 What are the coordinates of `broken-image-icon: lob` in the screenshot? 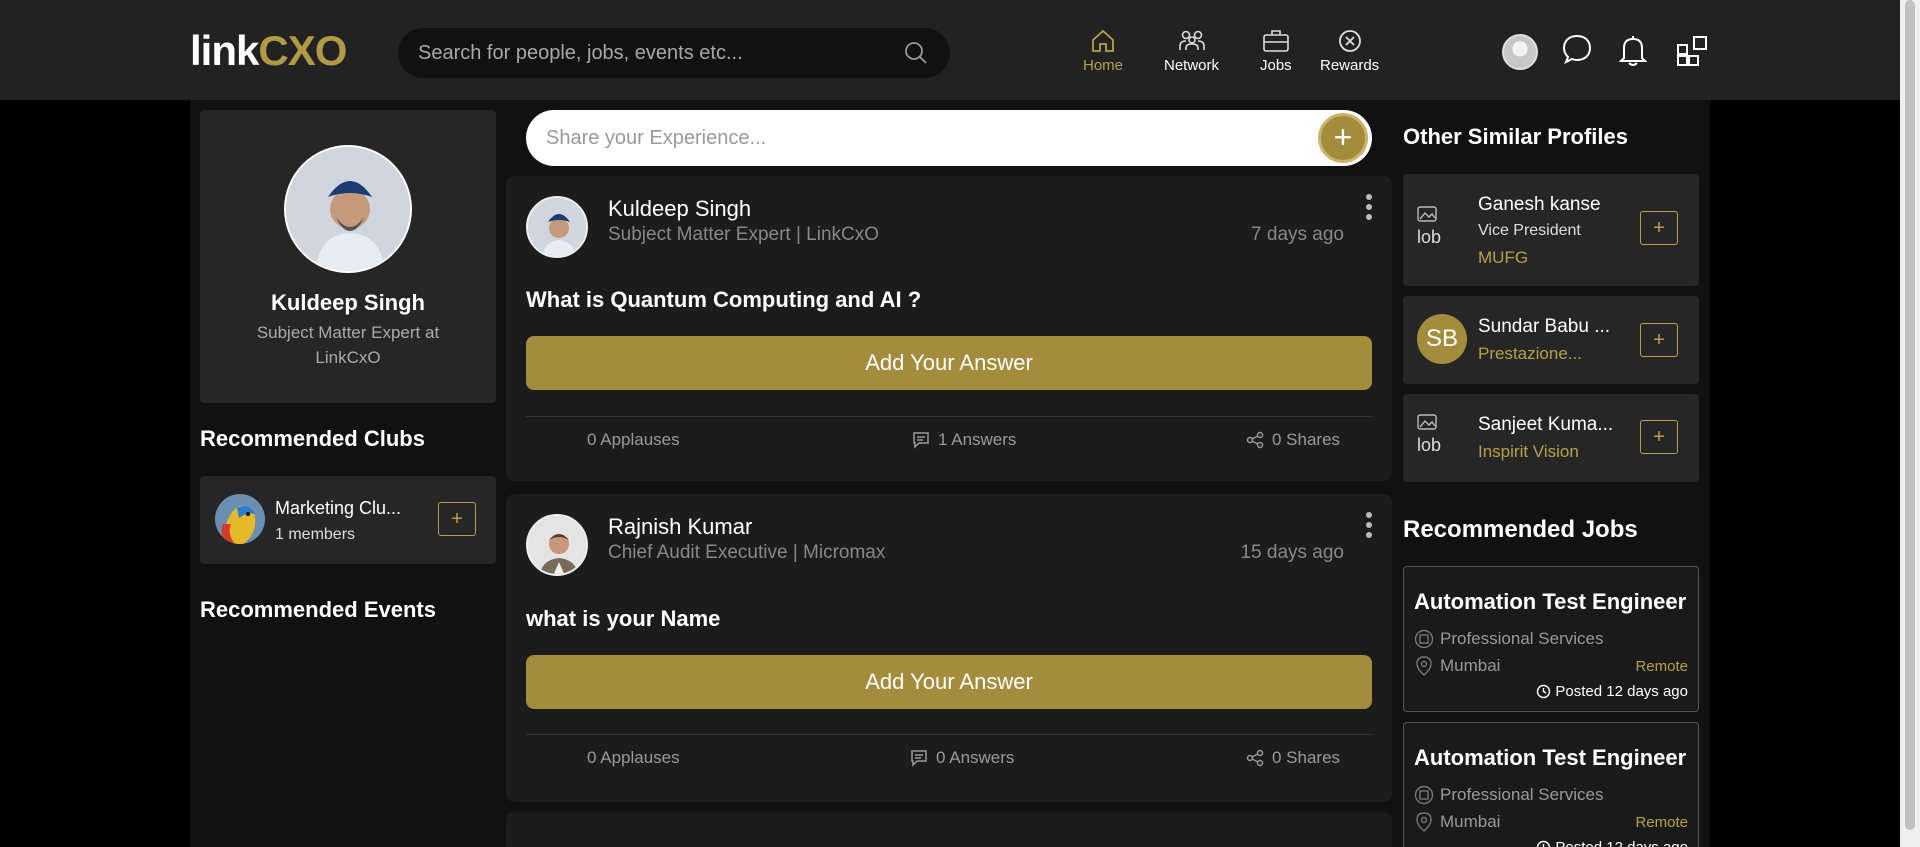 It's located at (1442, 439).